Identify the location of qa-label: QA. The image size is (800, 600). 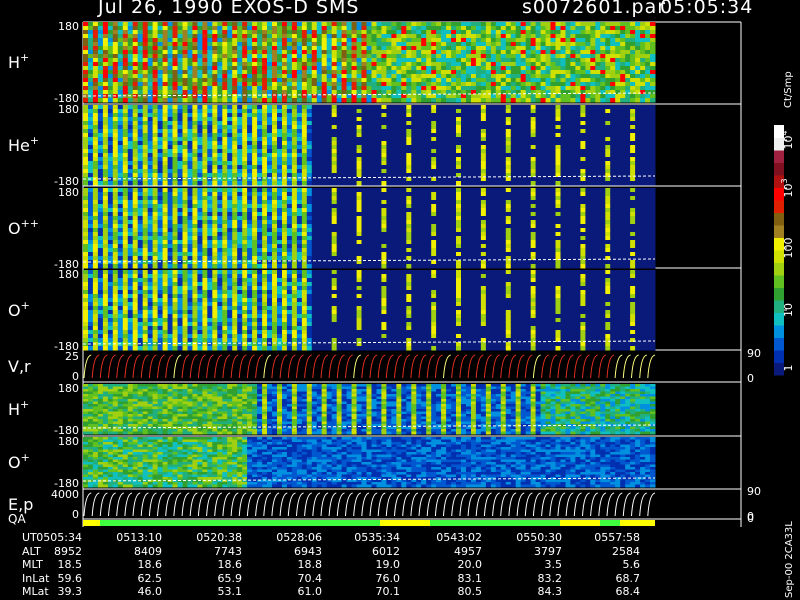
(17, 519).